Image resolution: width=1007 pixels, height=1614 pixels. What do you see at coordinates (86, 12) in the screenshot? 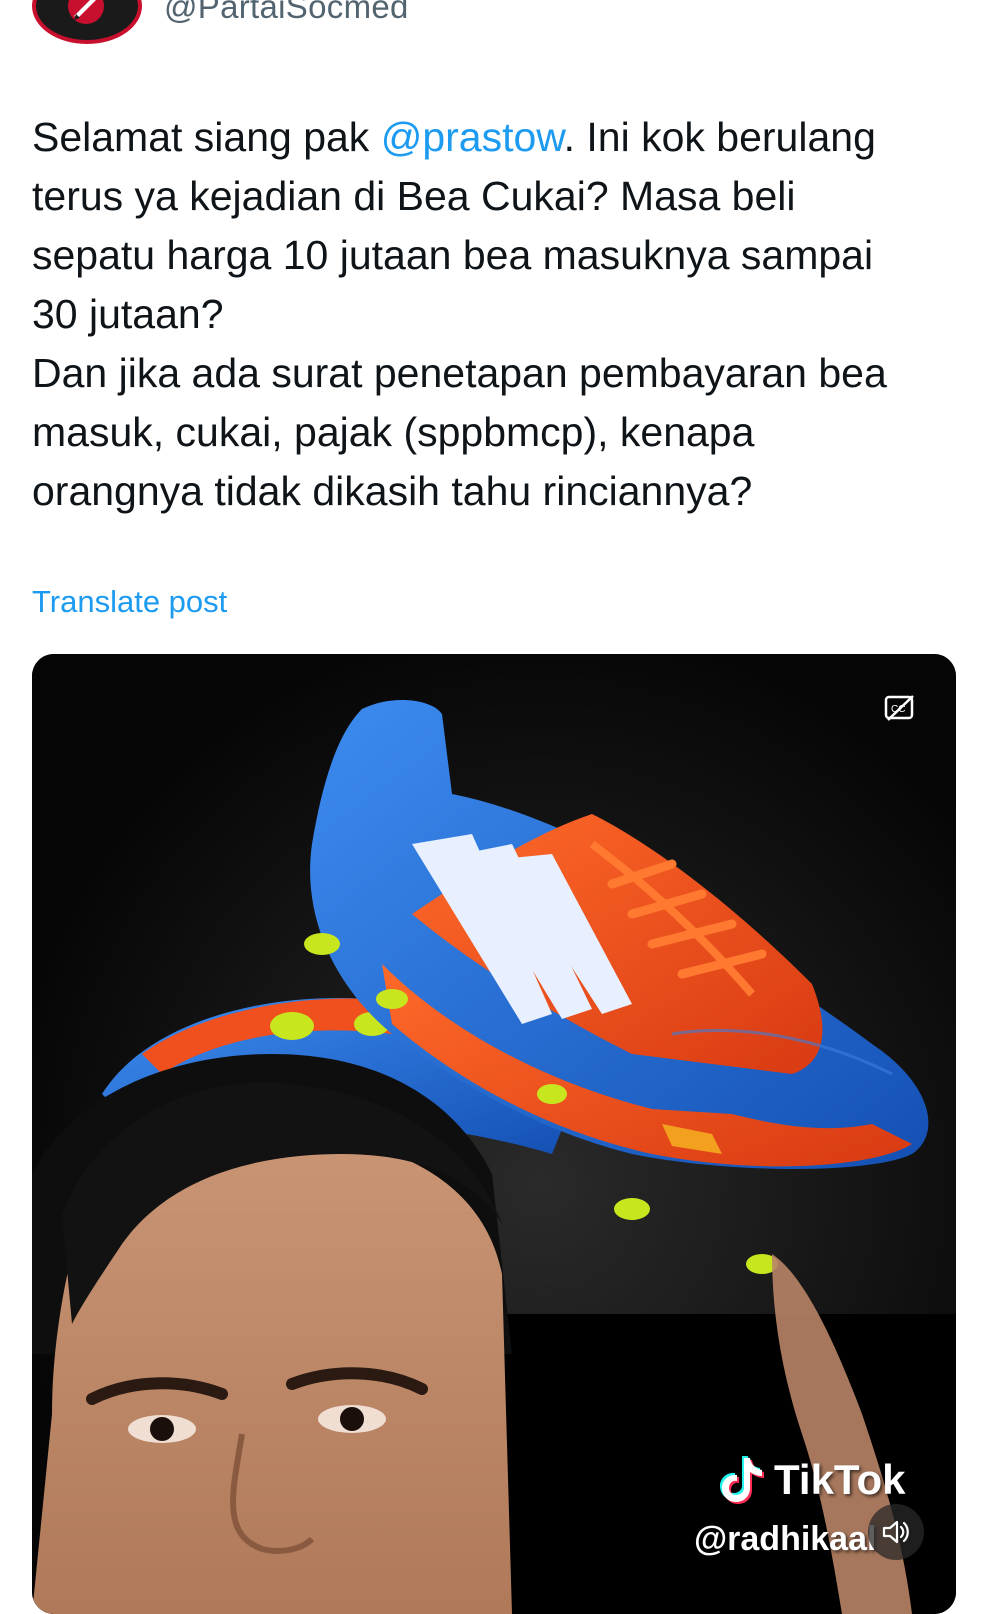
I see `partai-socmed-logo-icon` at bounding box center [86, 12].